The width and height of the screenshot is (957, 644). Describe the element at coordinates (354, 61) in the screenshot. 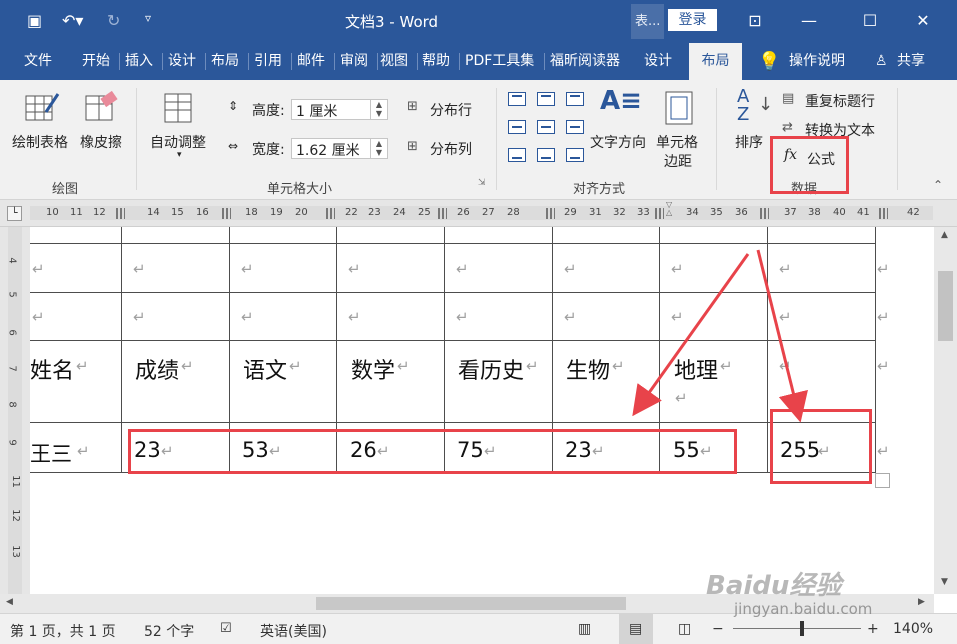

I see `tab-review: 审阅` at that location.